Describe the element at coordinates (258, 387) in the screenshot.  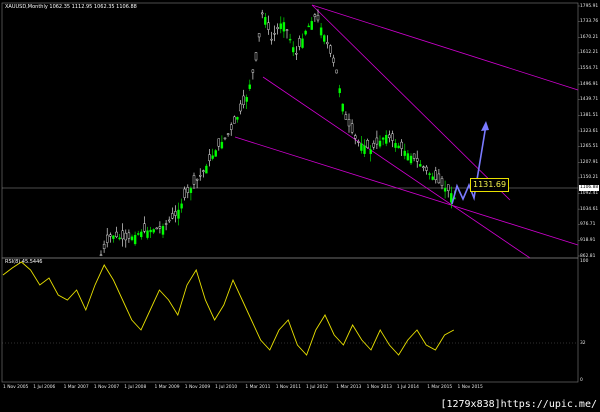
I see `time-axis-label: 1 Mar 2011` at that location.